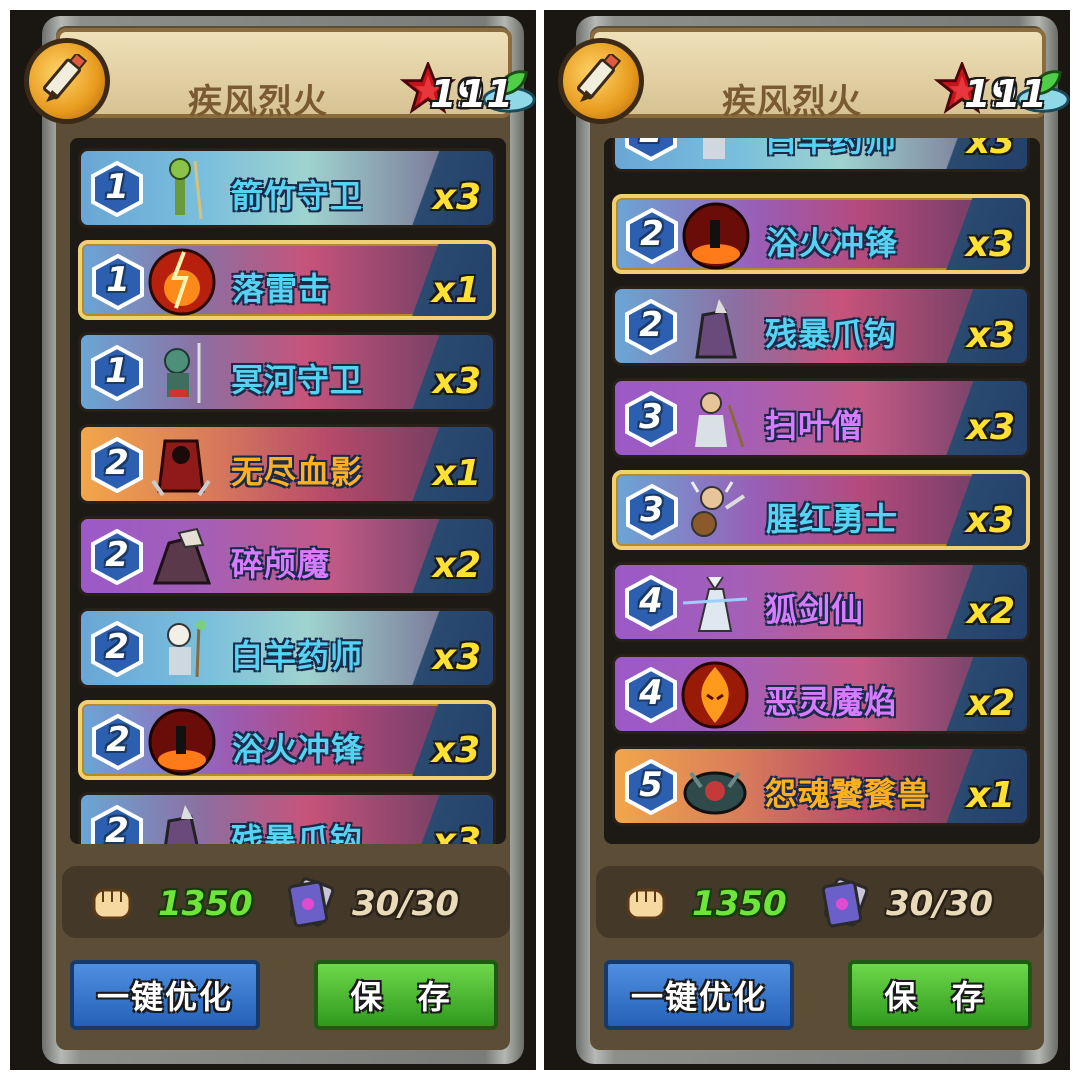 Image resolution: width=1080 pixels, height=1080 pixels. Describe the element at coordinates (715, 604) in the screenshot. I see `fox-sword-immortal-portrait-icon` at that location.